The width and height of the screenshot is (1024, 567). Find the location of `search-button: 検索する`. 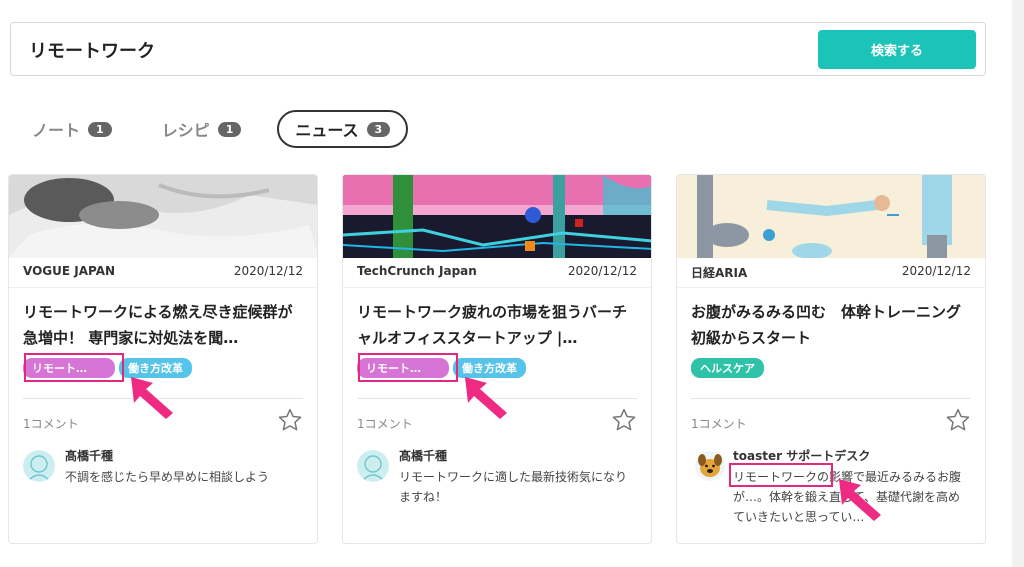

search-button: 検索する is located at coordinates (897, 49).